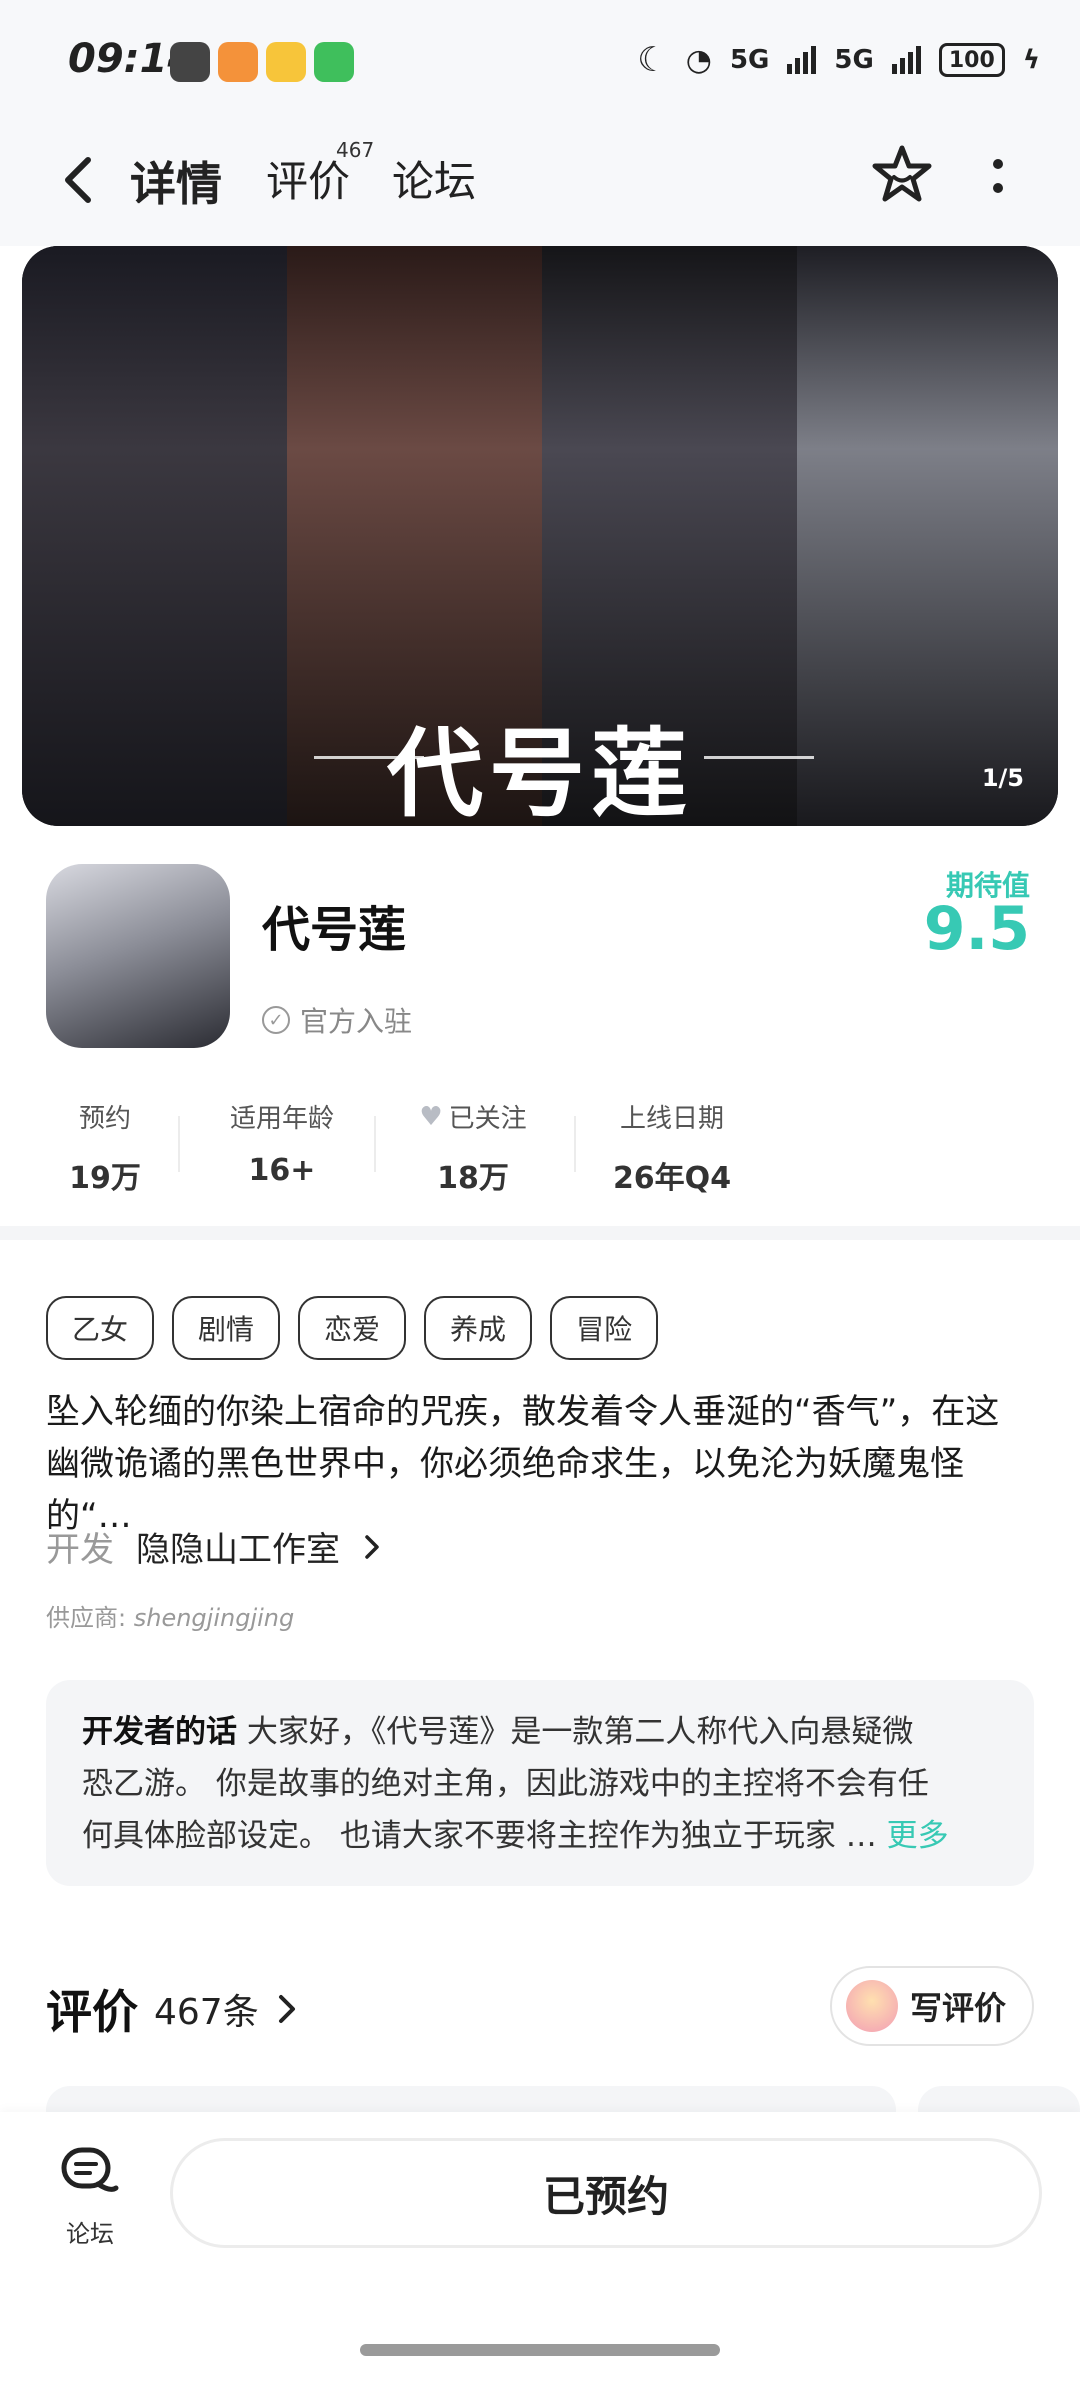 This screenshot has width=1080, height=2382. What do you see at coordinates (434, 178) in the screenshot?
I see `tab-forum: 论坛` at bounding box center [434, 178].